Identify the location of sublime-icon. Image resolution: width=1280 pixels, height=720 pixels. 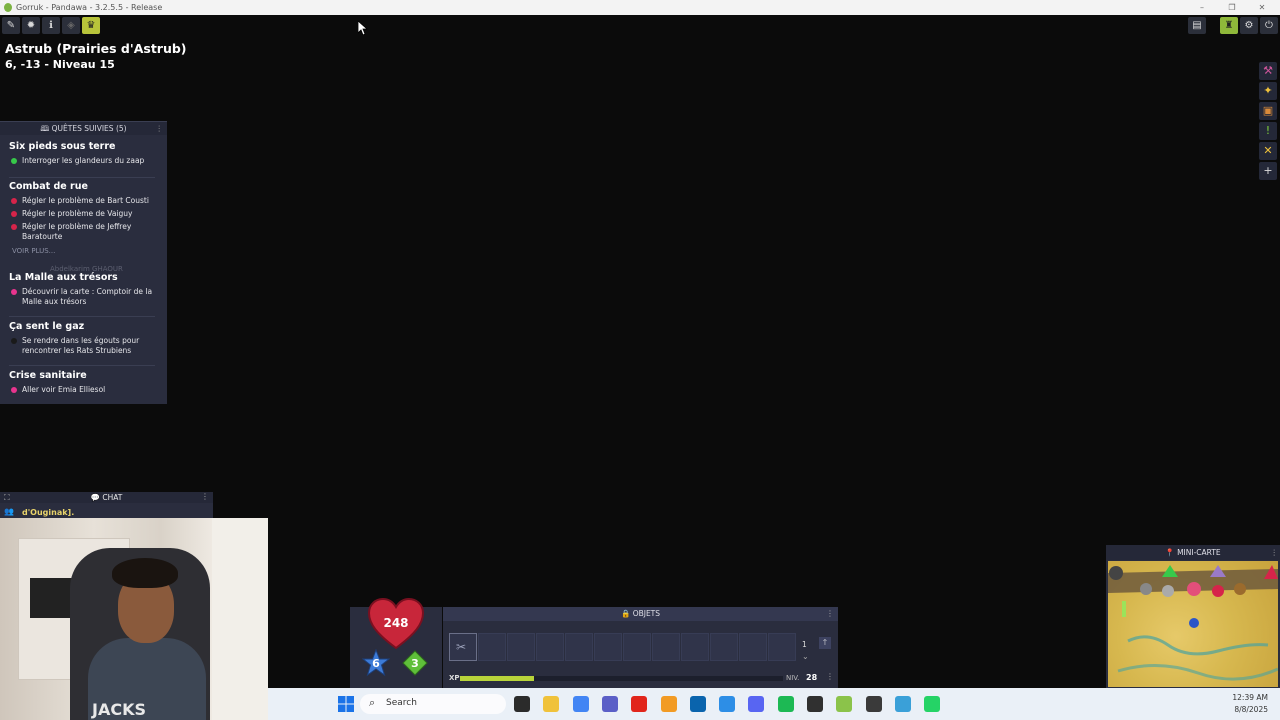
(668, 704).